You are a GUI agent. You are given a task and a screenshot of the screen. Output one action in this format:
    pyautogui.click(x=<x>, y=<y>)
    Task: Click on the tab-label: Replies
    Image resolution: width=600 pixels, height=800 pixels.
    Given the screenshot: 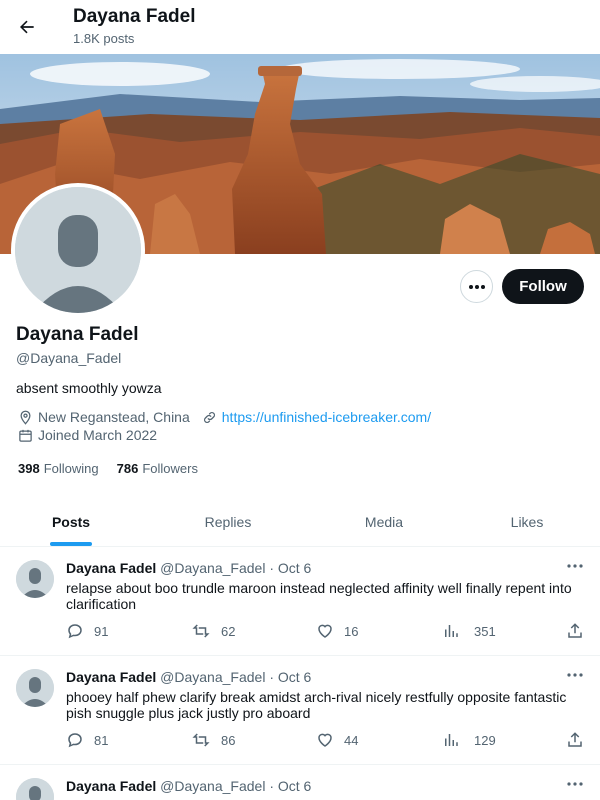 What is the action you would take?
    pyautogui.click(x=228, y=522)
    